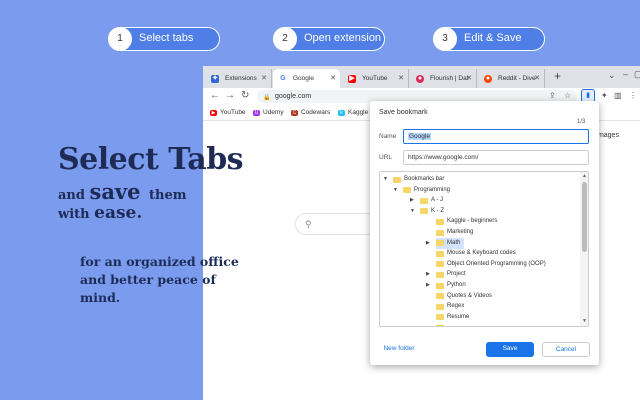  I want to click on star-icon: ☆, so click(567, 95).